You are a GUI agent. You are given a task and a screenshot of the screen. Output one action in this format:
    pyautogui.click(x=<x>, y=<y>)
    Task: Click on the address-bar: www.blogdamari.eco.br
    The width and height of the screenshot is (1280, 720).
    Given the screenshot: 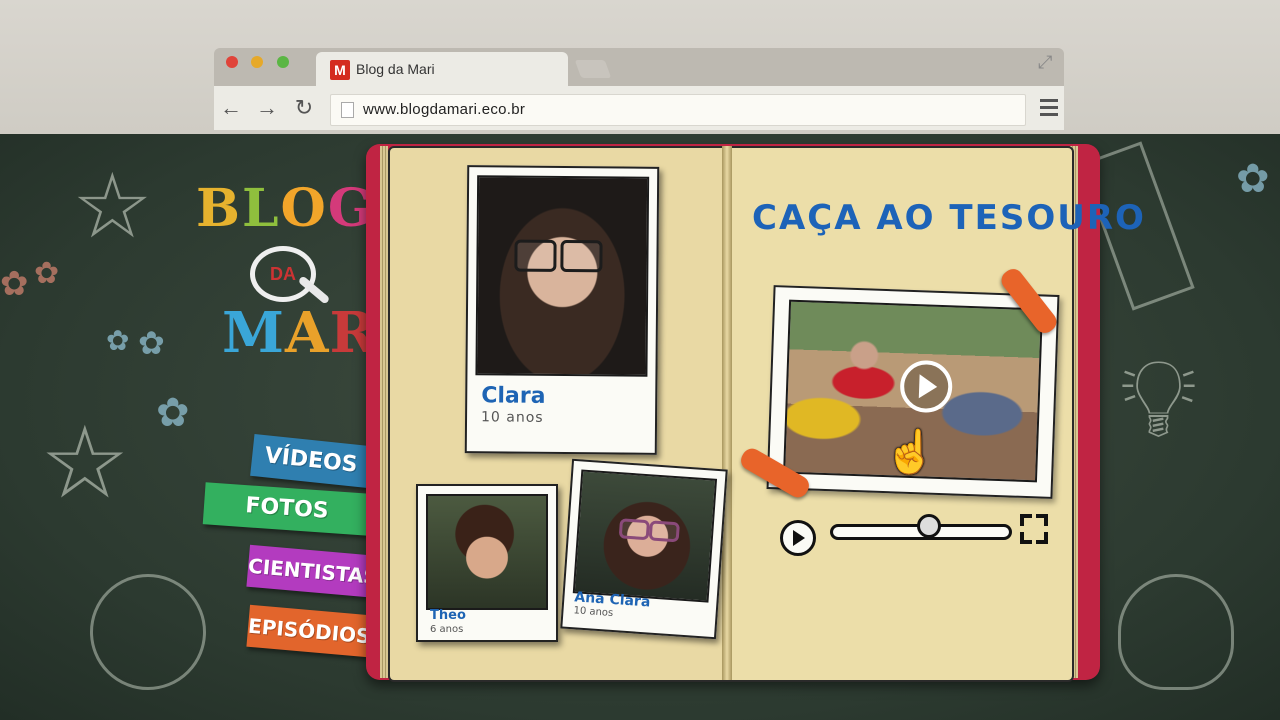 What is the action you would take?
    pyautogui.click(x=678, y=110)
    